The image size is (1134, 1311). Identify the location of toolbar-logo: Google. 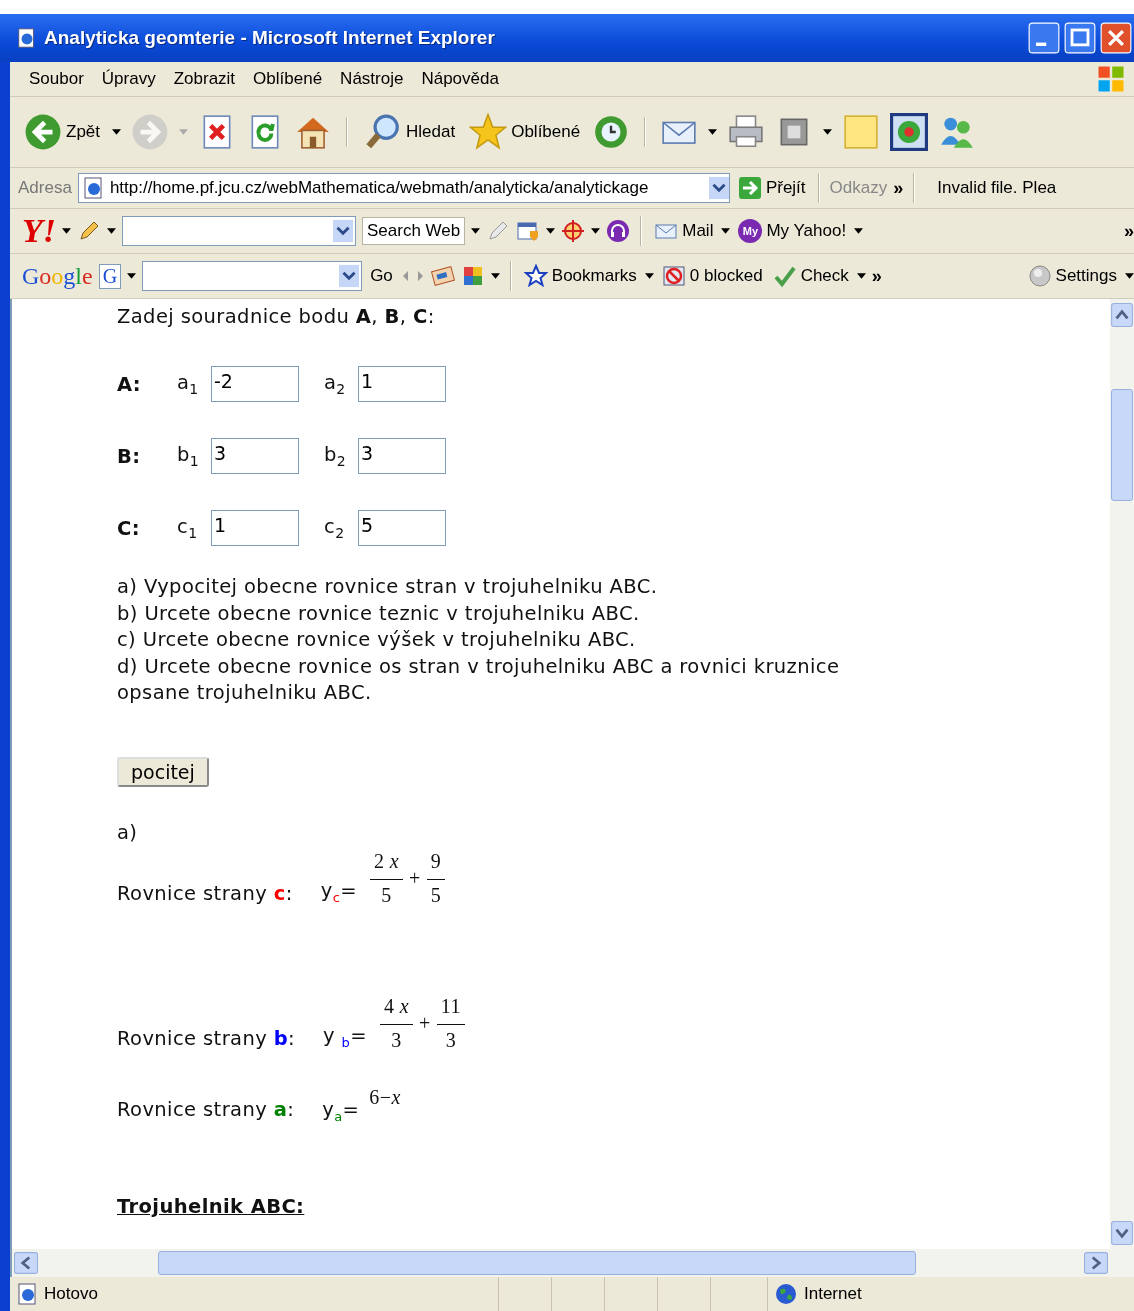
(57, 276).